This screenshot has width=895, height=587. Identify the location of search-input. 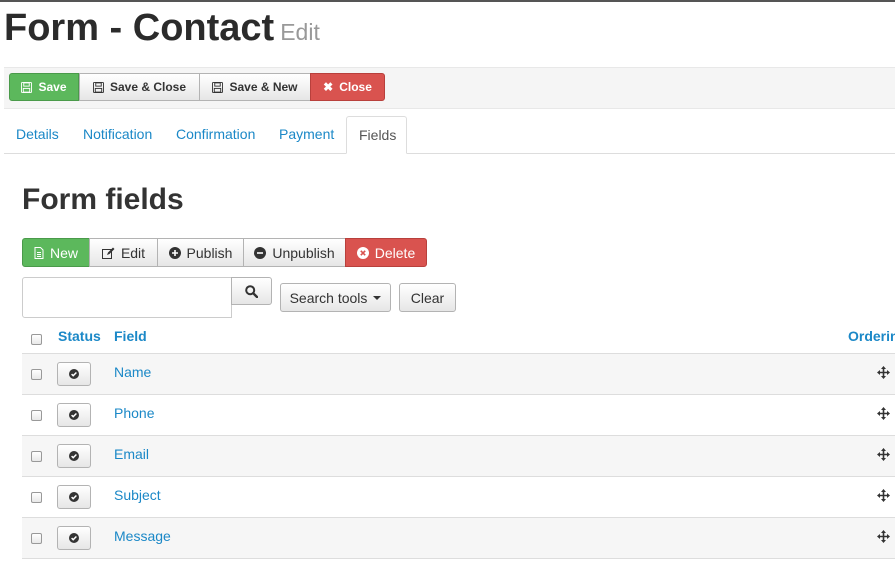
(127, 297).